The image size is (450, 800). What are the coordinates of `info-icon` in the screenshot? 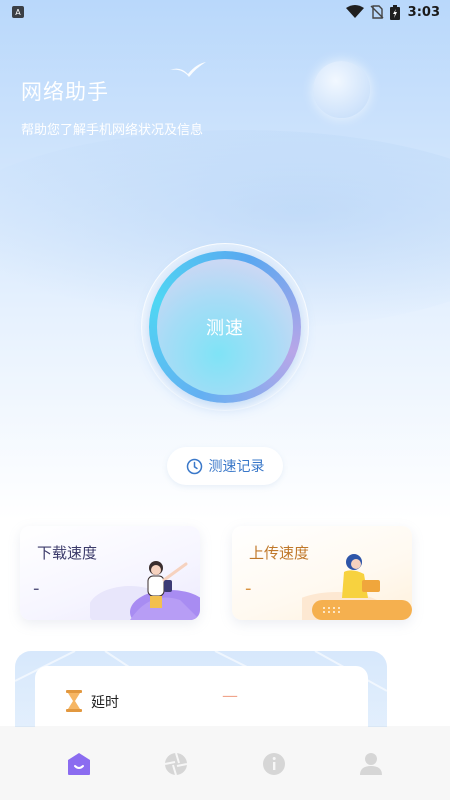 It's located at (273, 763).